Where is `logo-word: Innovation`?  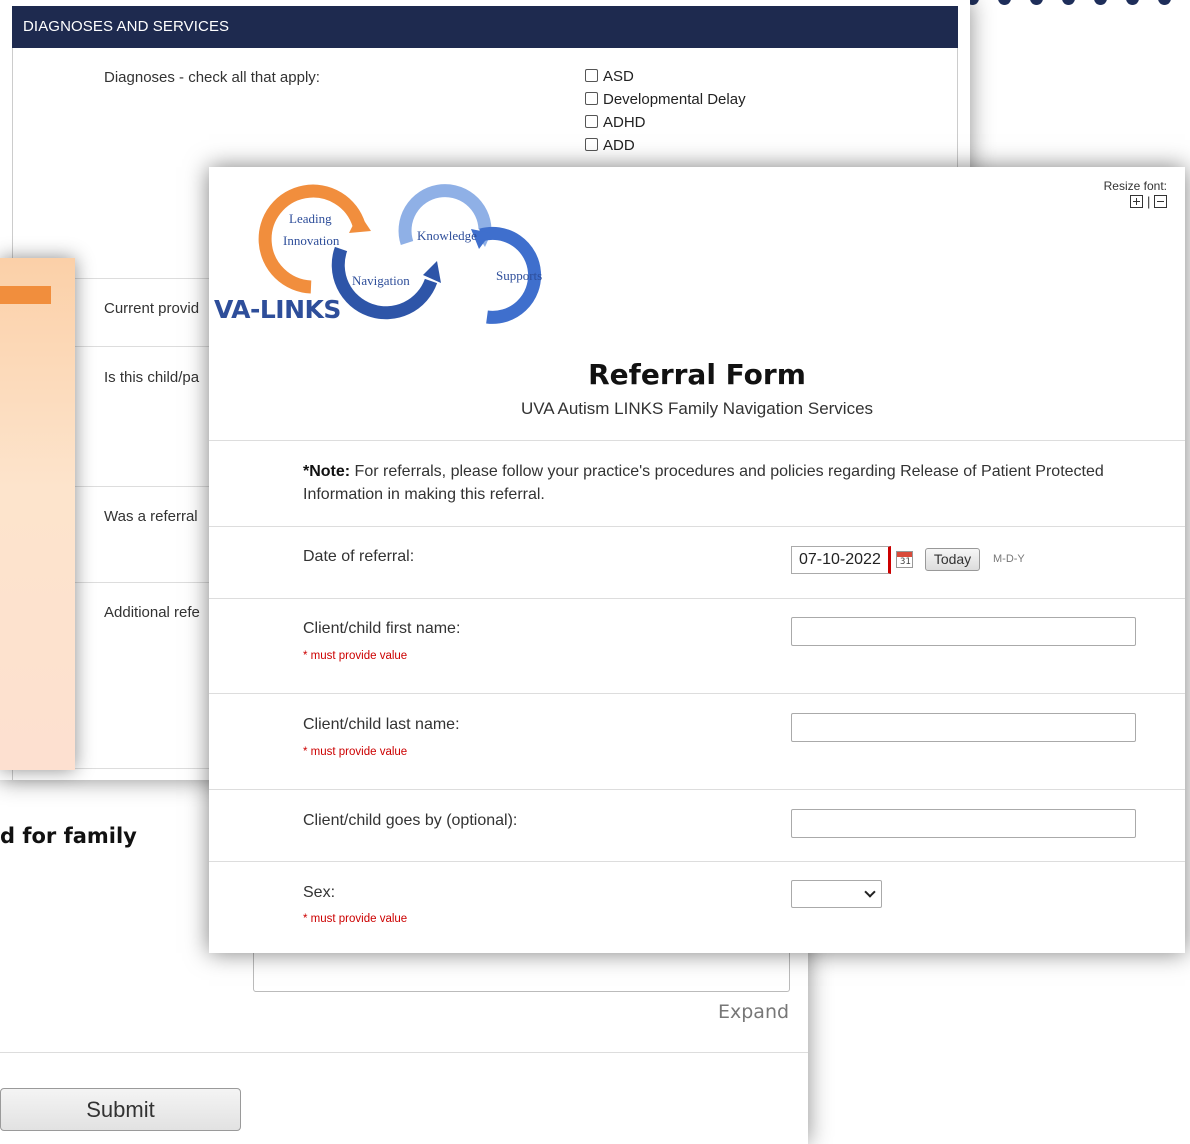 logo-word: Innovation is located at coordinates (311, 240).